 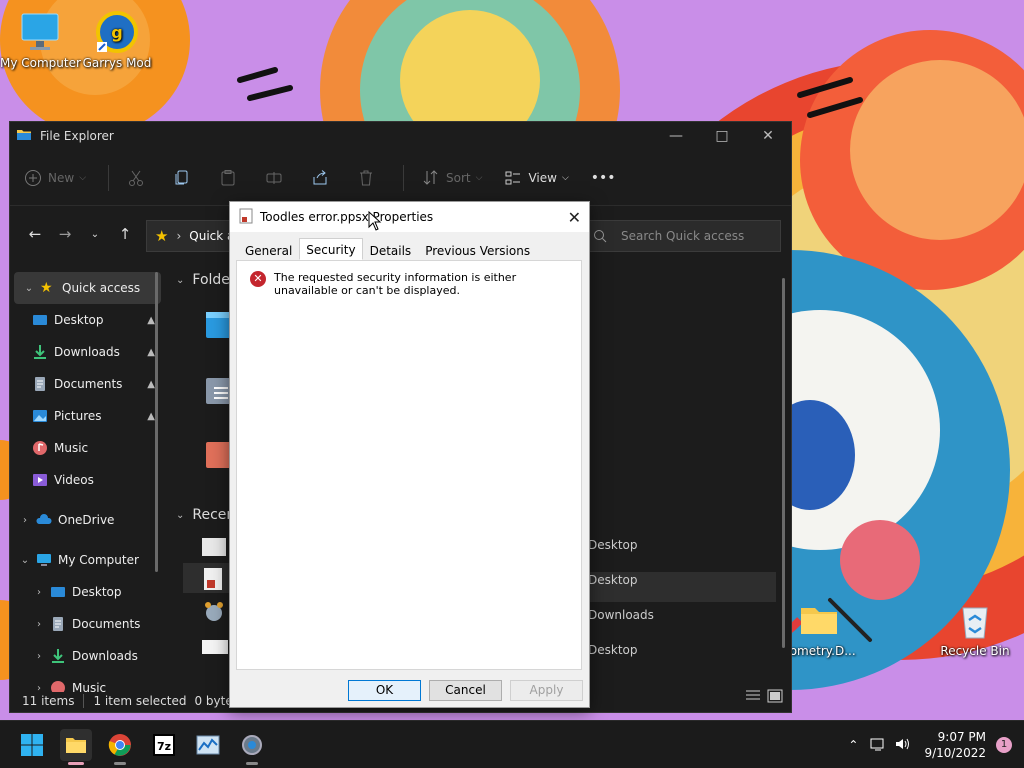 What do you see at coordinates (87, 656) in the screenshot?
I see `sidebar-item-computer-downloads: › Downloads` at bounding box center [87, 656].